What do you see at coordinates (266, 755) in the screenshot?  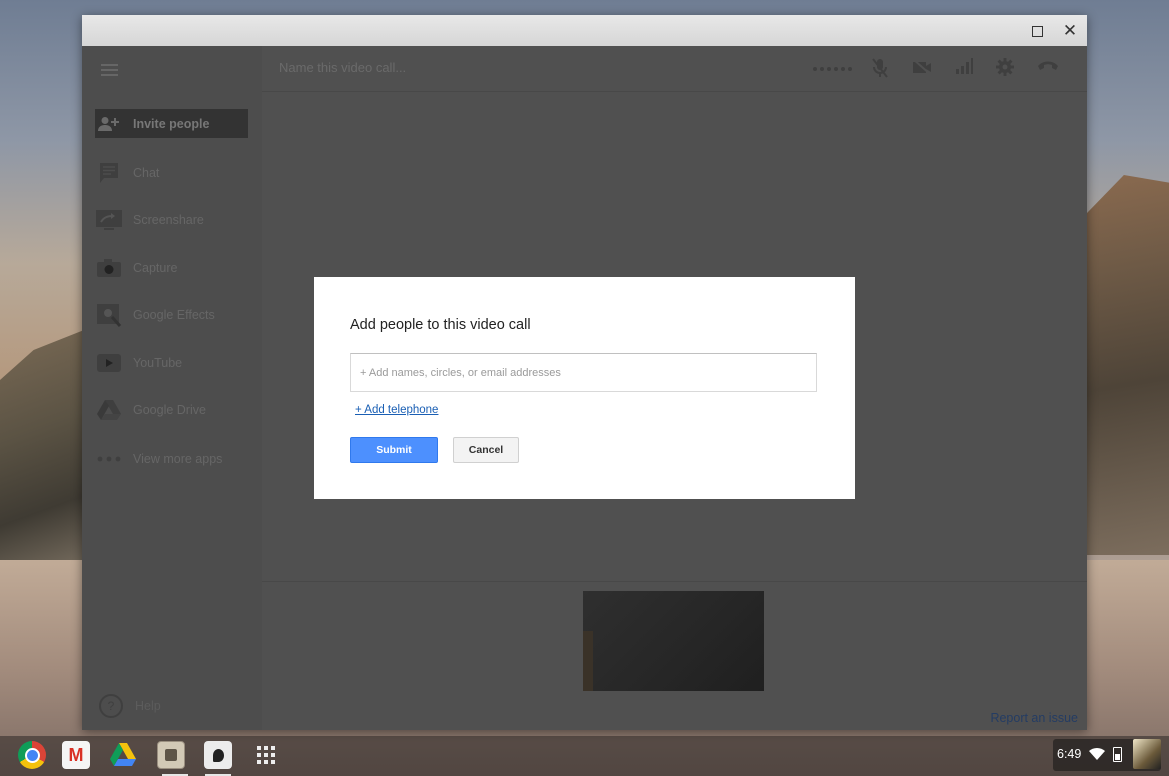 I see `app-launcher-icon` at bounding box center [266, 755].